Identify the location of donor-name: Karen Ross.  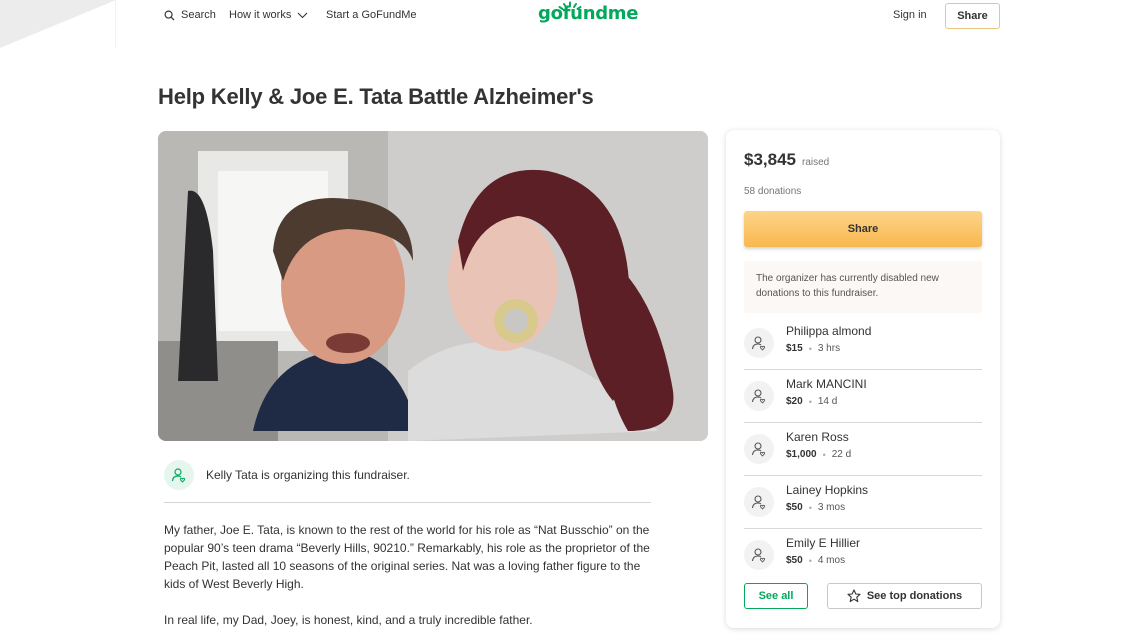
(817, 437).